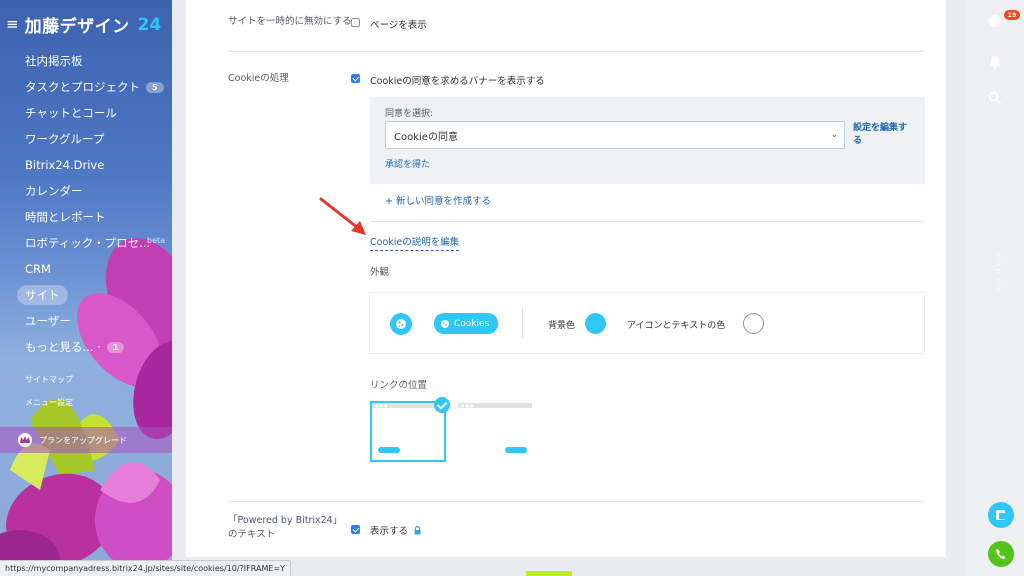  Describe the element at coordinates (82, 87) in the screenshot. I see `sidebar-item-label: タスクとプロジェクト` at that location.